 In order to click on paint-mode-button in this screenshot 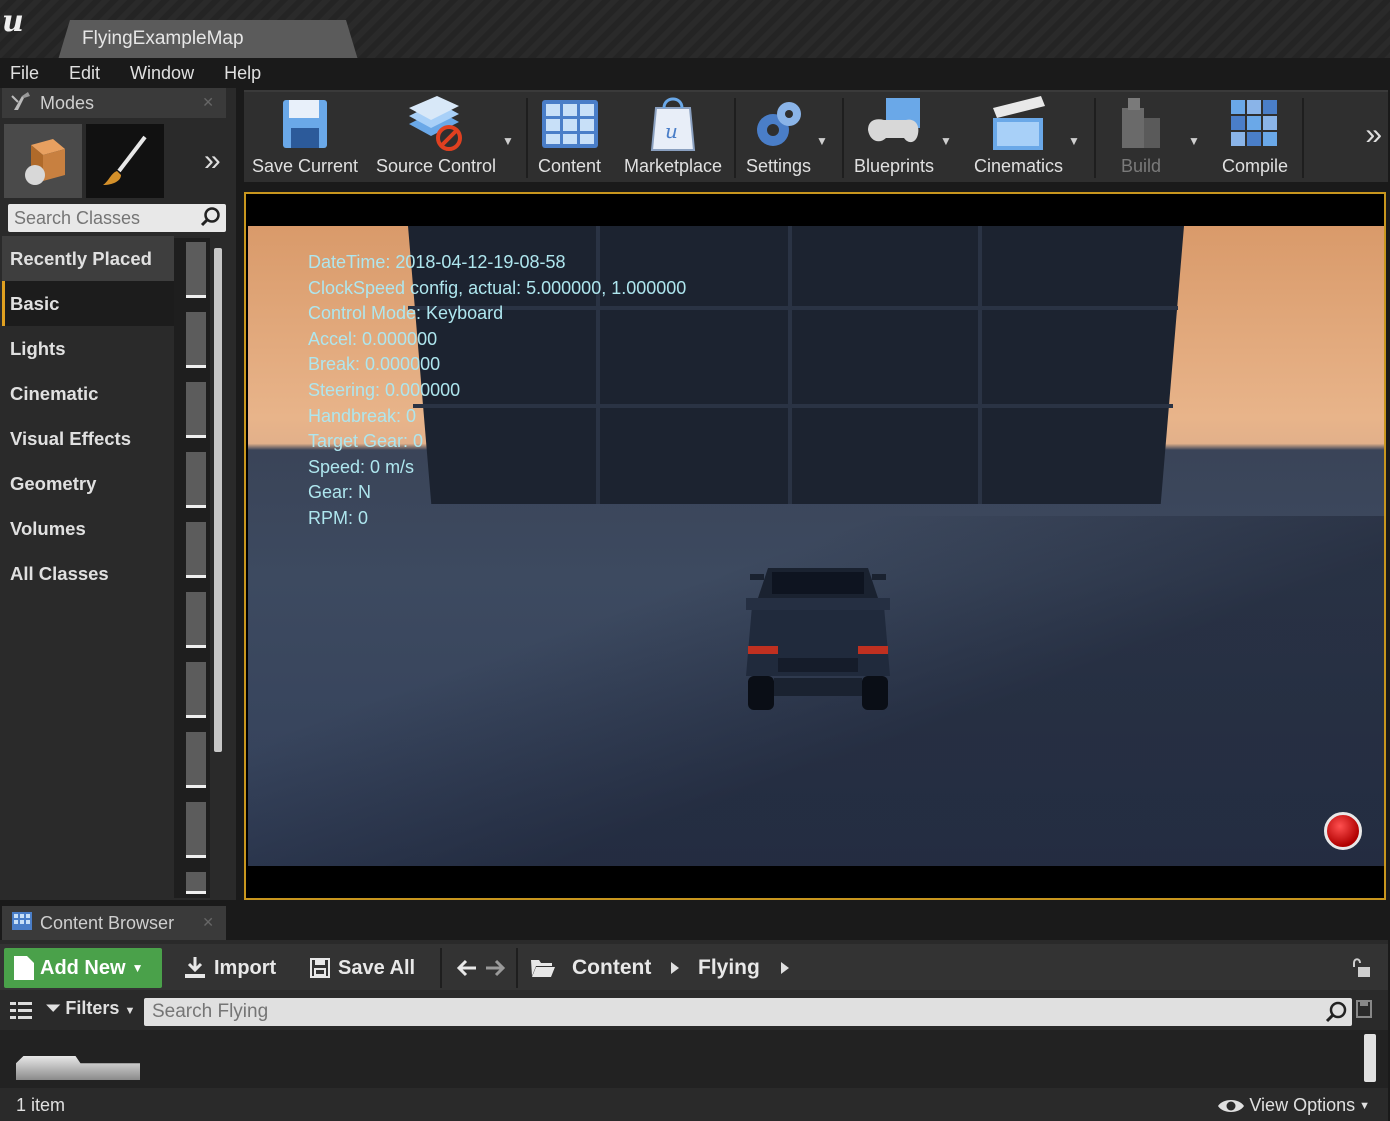, I will do `click(125, 161)`.